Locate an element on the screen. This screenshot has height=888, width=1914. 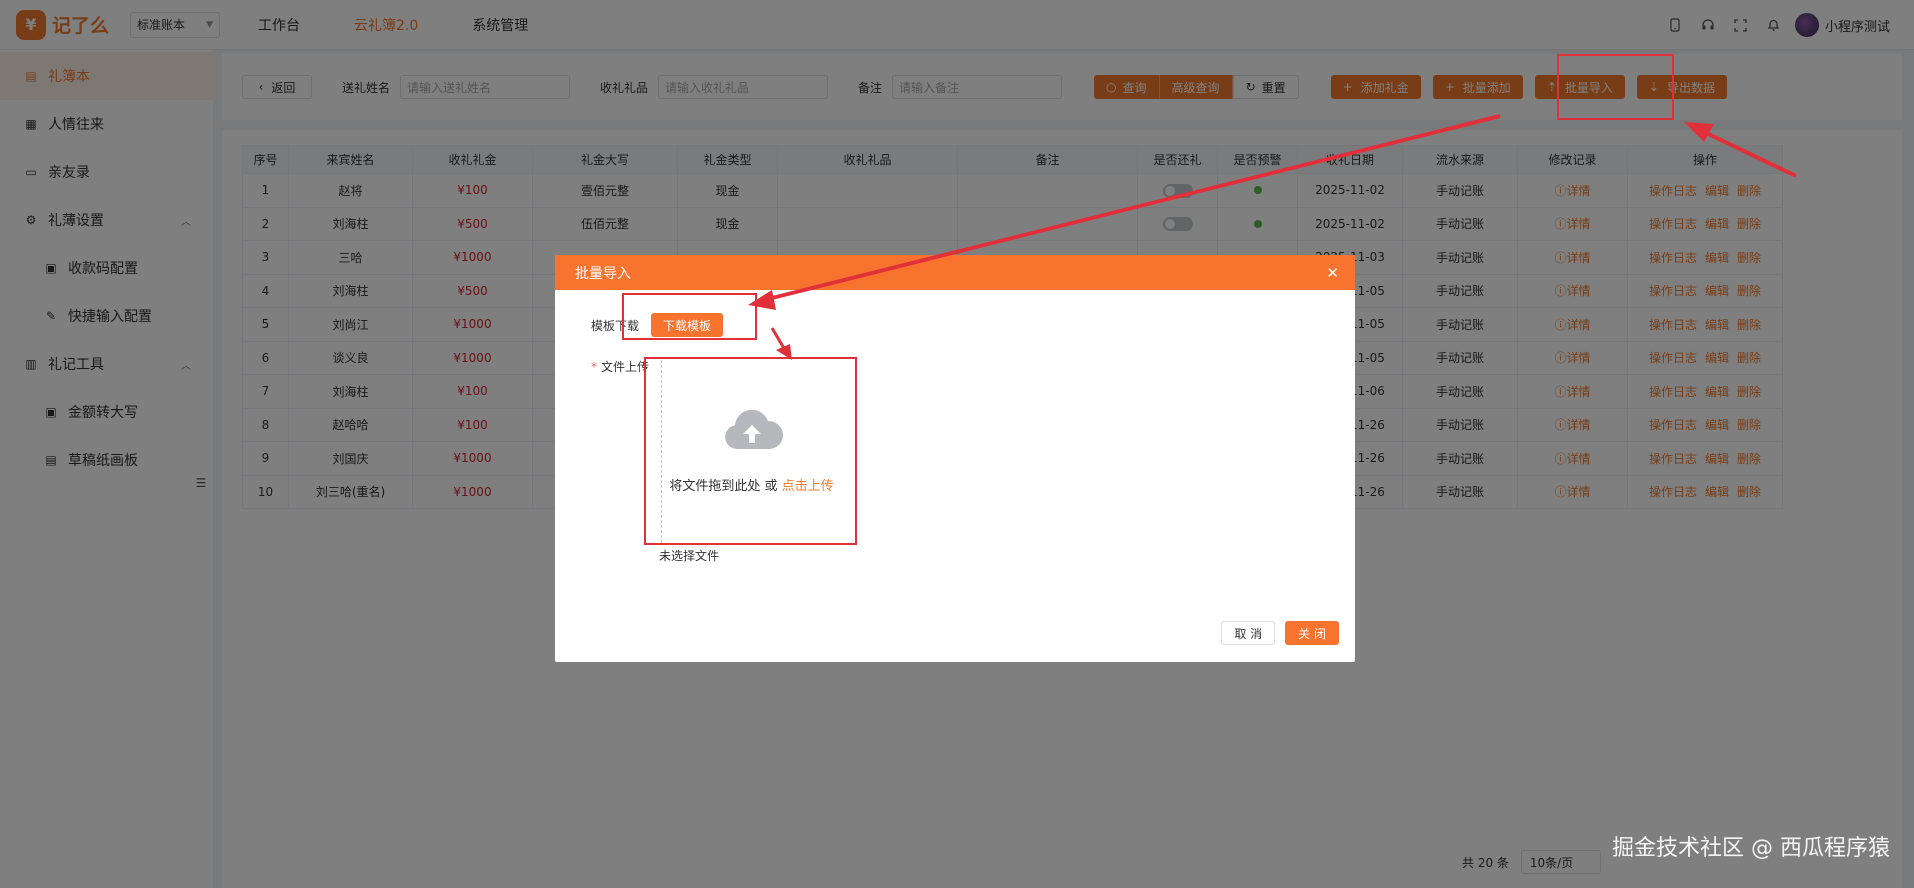
close-icon: ✕ is located at coordinates (1332, 273).